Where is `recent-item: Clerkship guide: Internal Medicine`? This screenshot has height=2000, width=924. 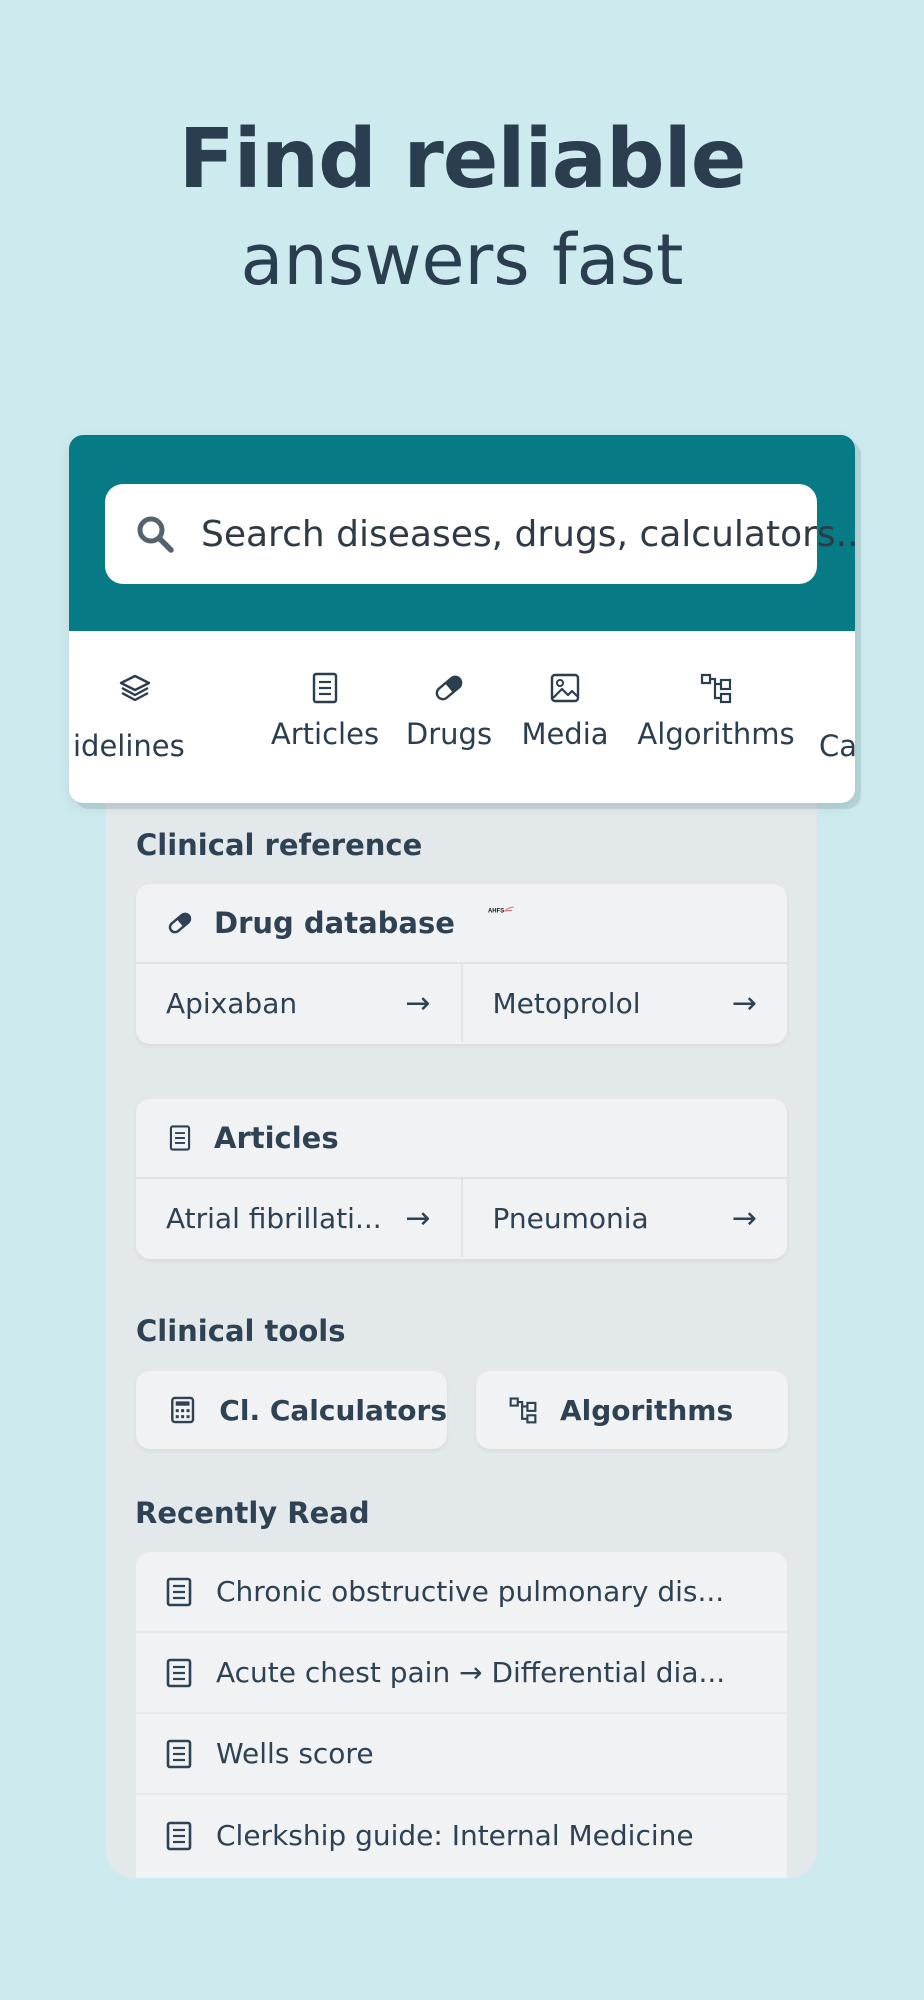
recent-item: Clerkship guide: Internal Medicine is located at coordinates (461, 1835).